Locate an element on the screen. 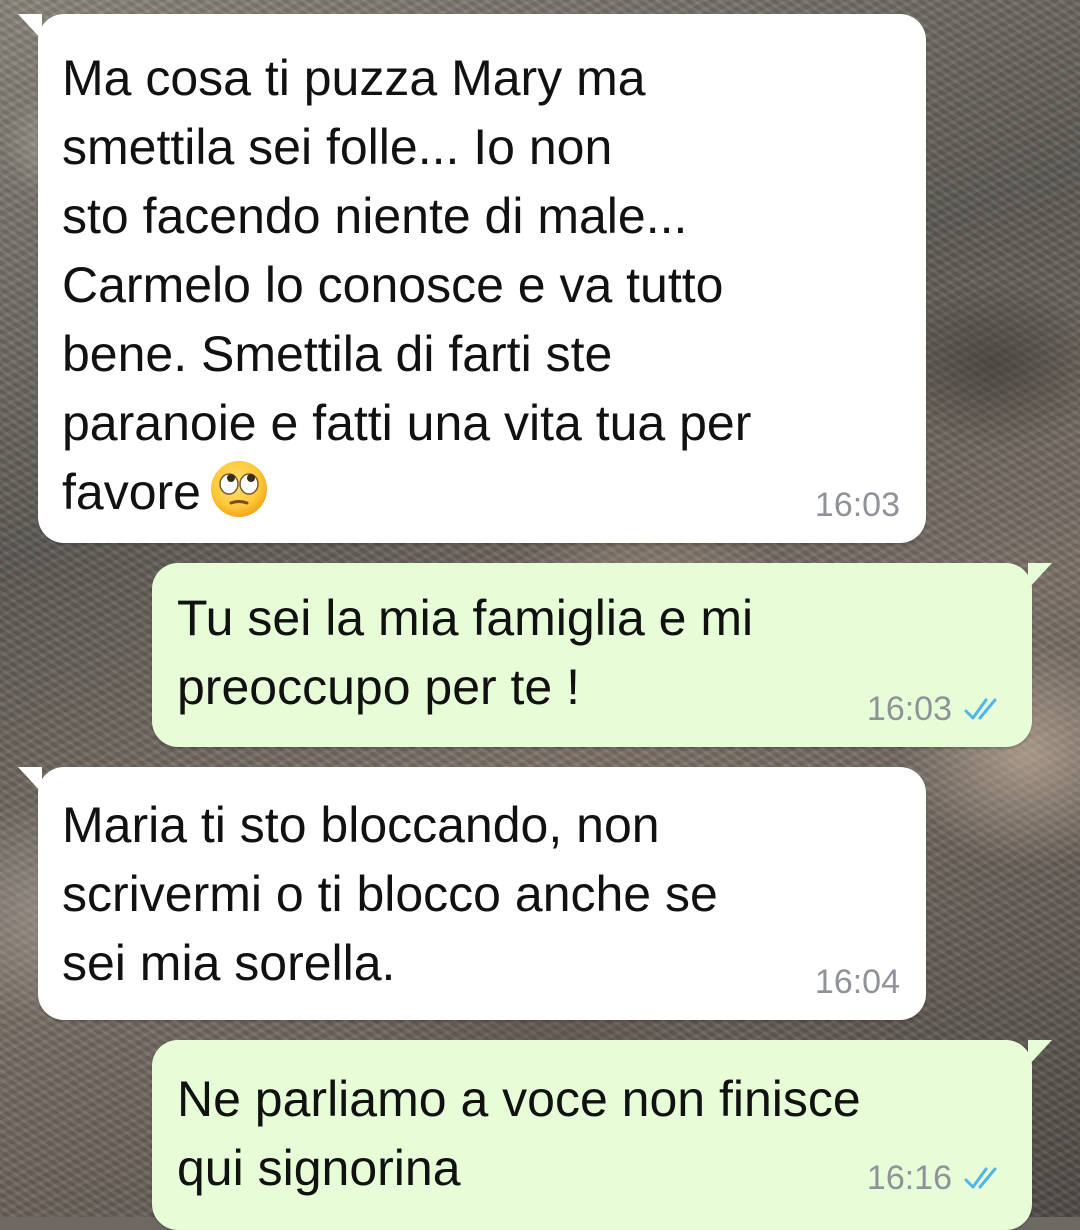  message-meta: 16:04 is located at coordinates (857, 982).